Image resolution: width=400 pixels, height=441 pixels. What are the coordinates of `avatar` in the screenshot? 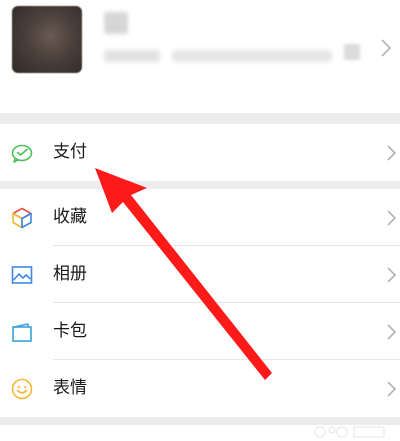 It's located at (47, 39).